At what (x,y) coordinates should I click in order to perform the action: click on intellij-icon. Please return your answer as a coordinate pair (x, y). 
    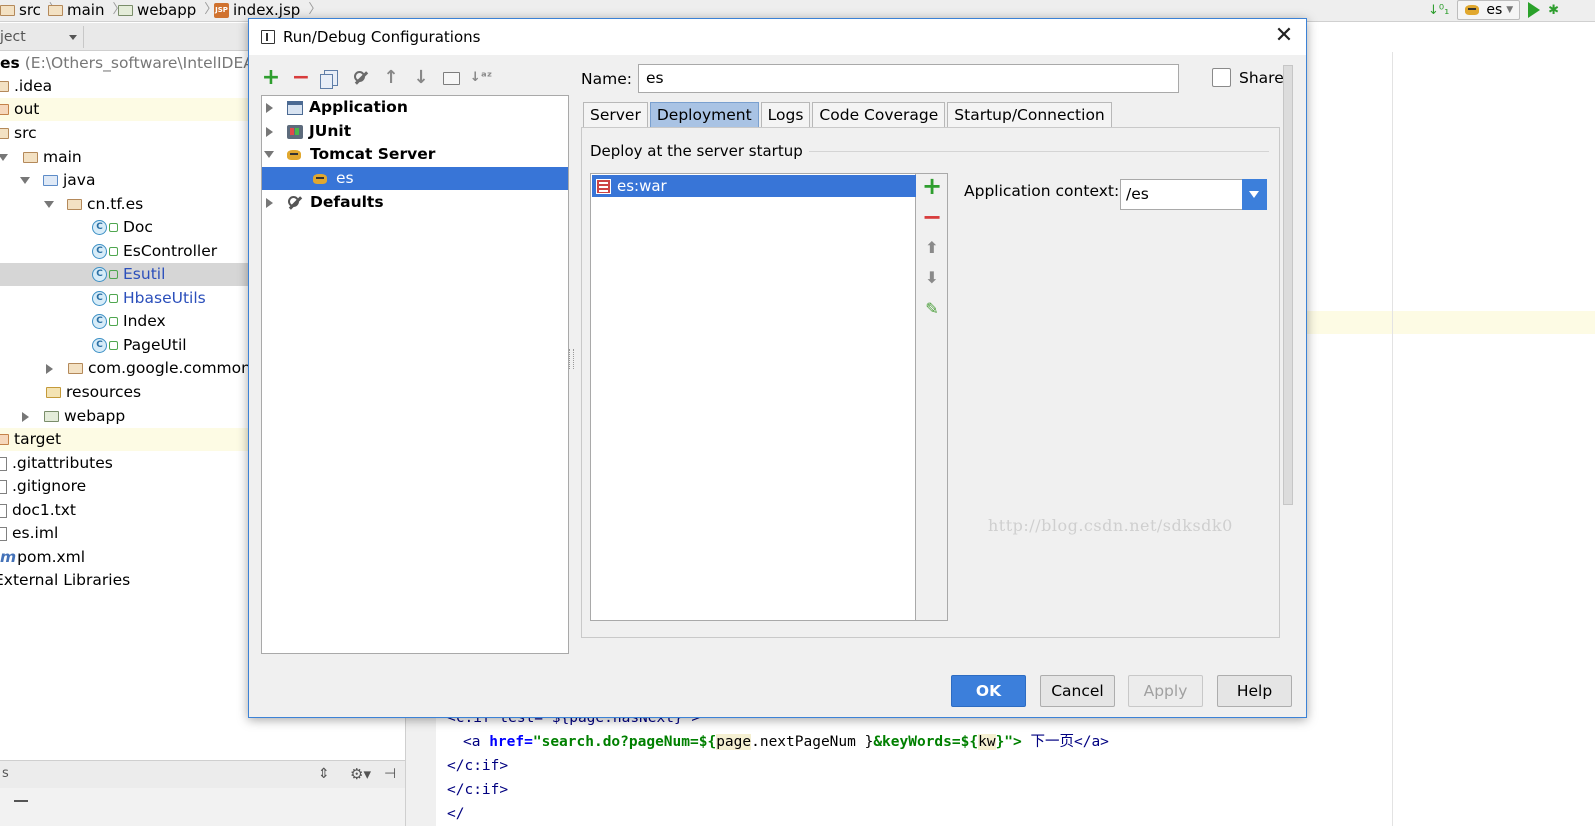
    Looking at the image, I should click on (268, 37).